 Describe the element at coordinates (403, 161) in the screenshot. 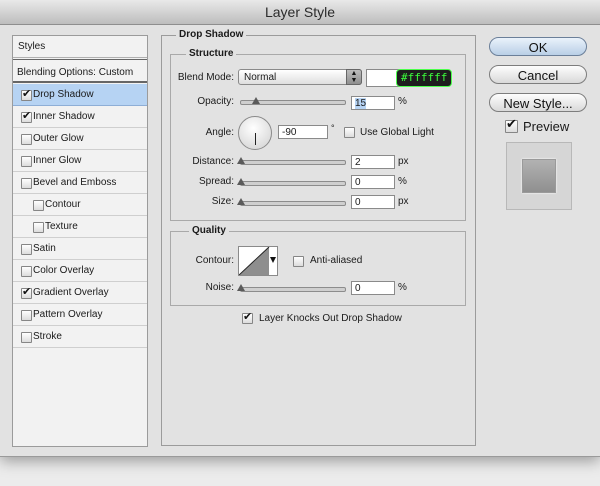

I see `distance-unit: px` at that location.